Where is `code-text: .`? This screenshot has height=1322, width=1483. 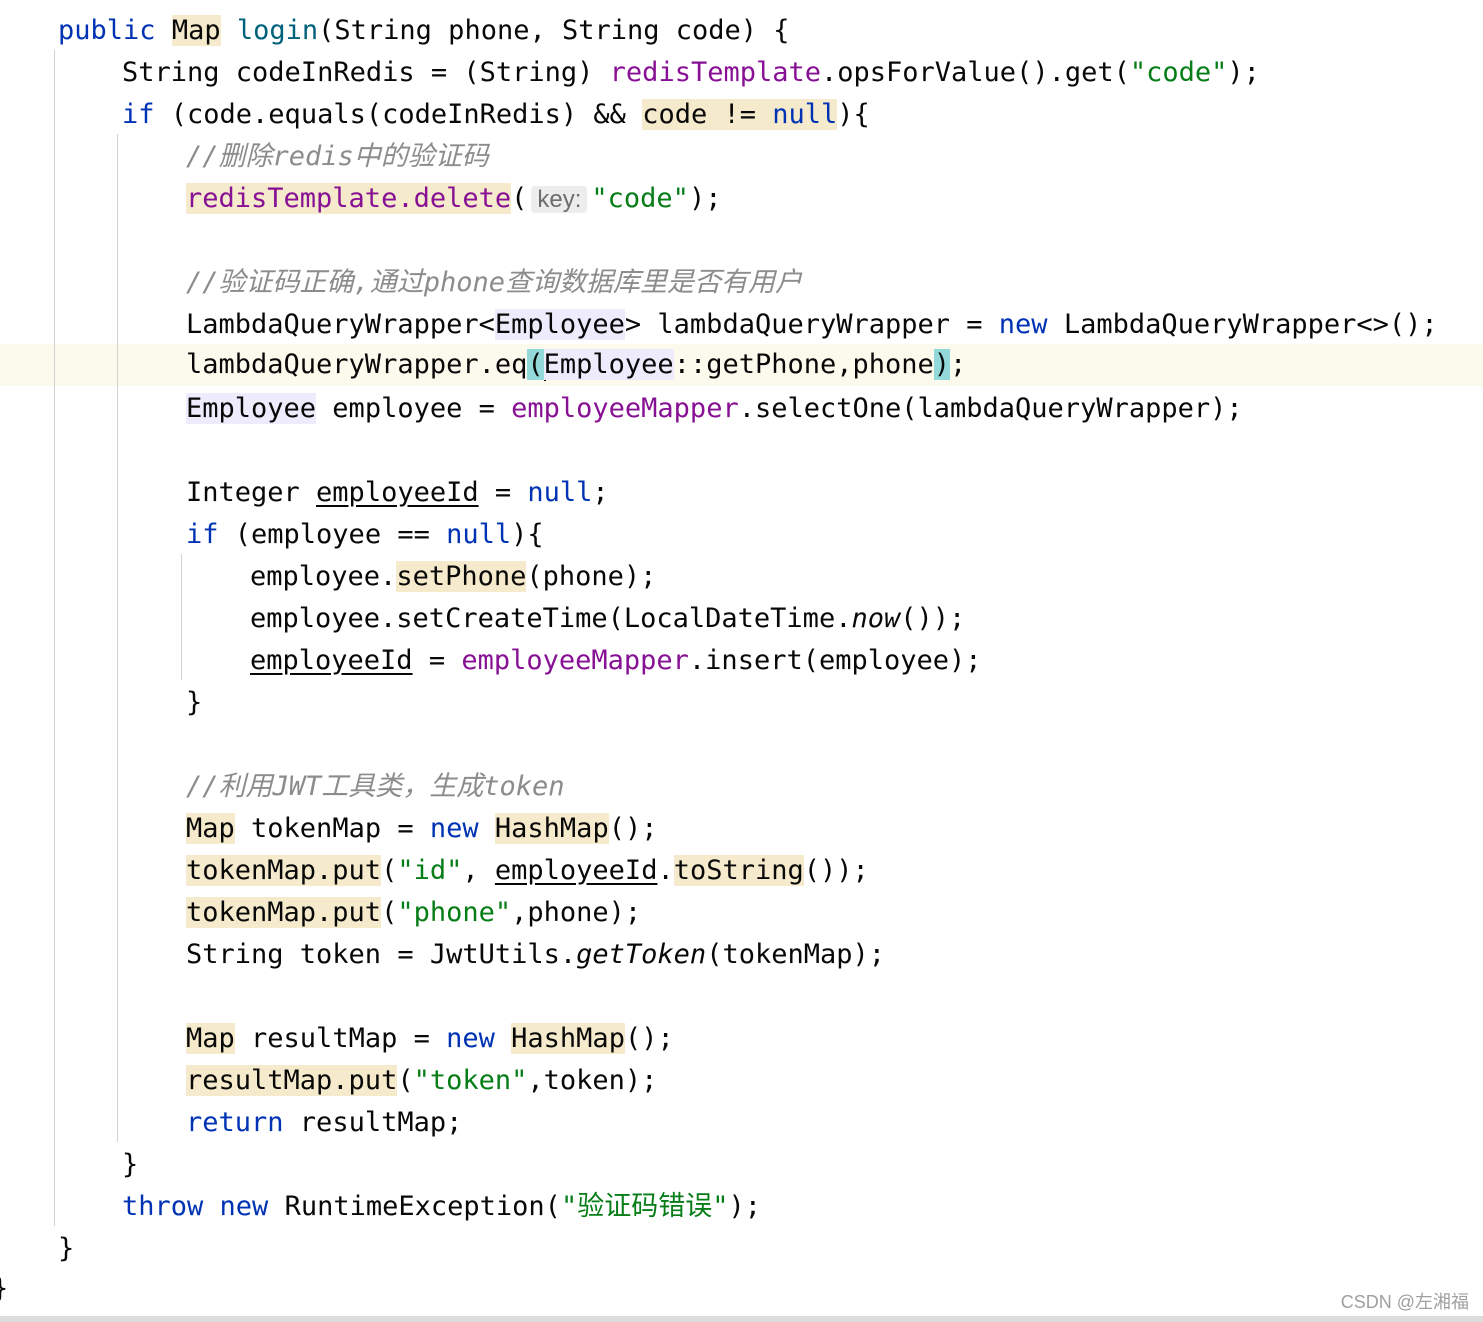
code-text: . is located at coordinates (665, 870).